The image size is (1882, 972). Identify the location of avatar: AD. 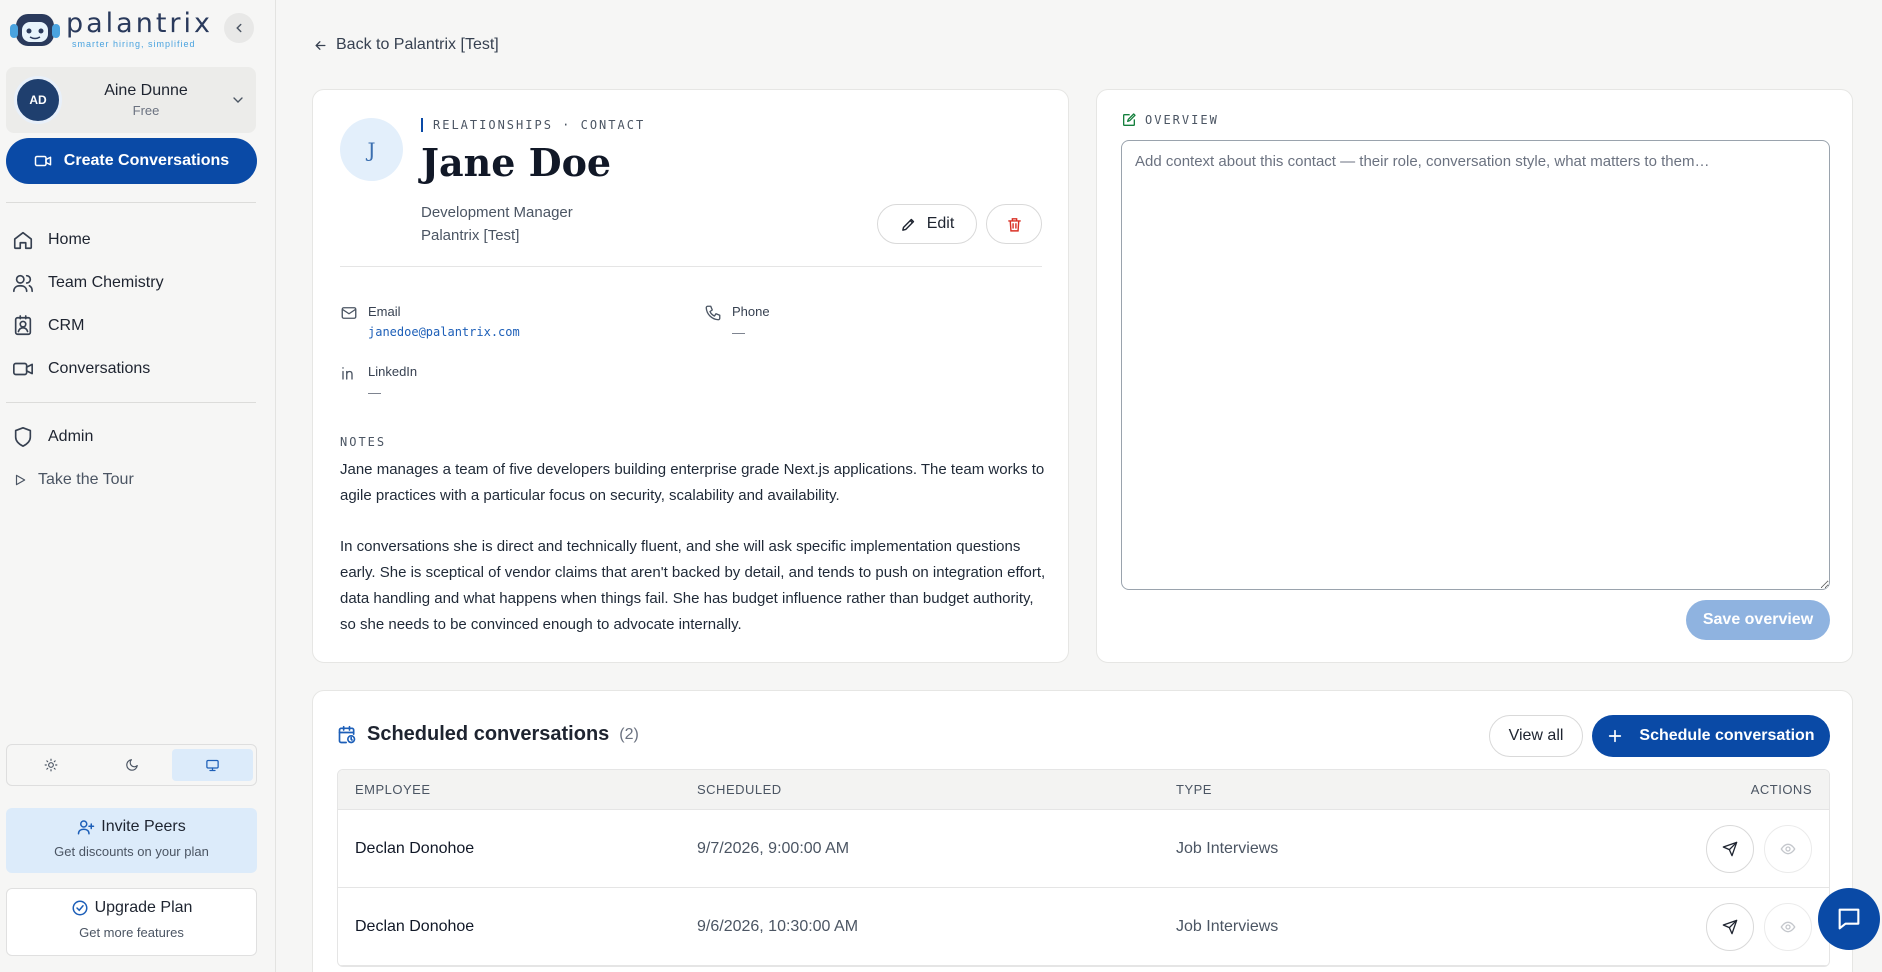
(38, 100).